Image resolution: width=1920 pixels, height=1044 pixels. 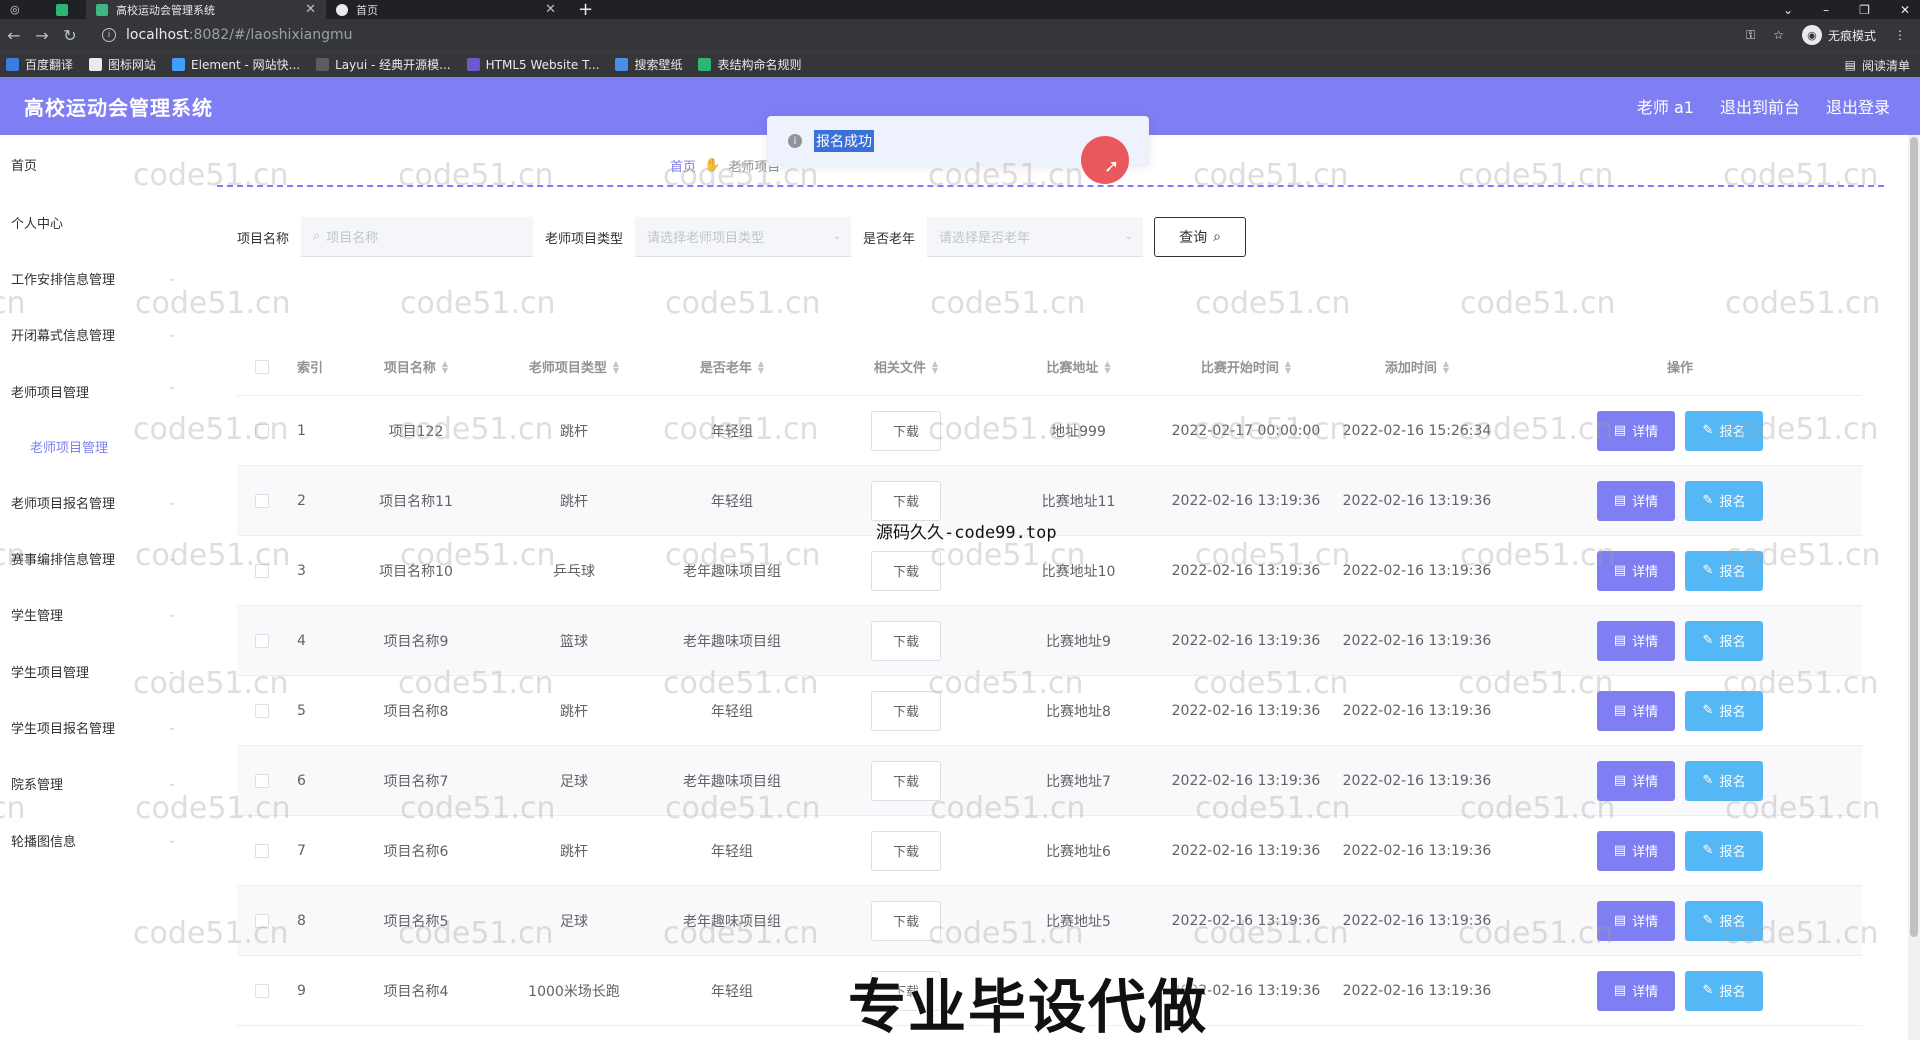 What do you see at coordinates (574, 366) in the screenshot?
I see `column-header: 老师项目类型 ▲ ▼` at bounding box center [574, 366].